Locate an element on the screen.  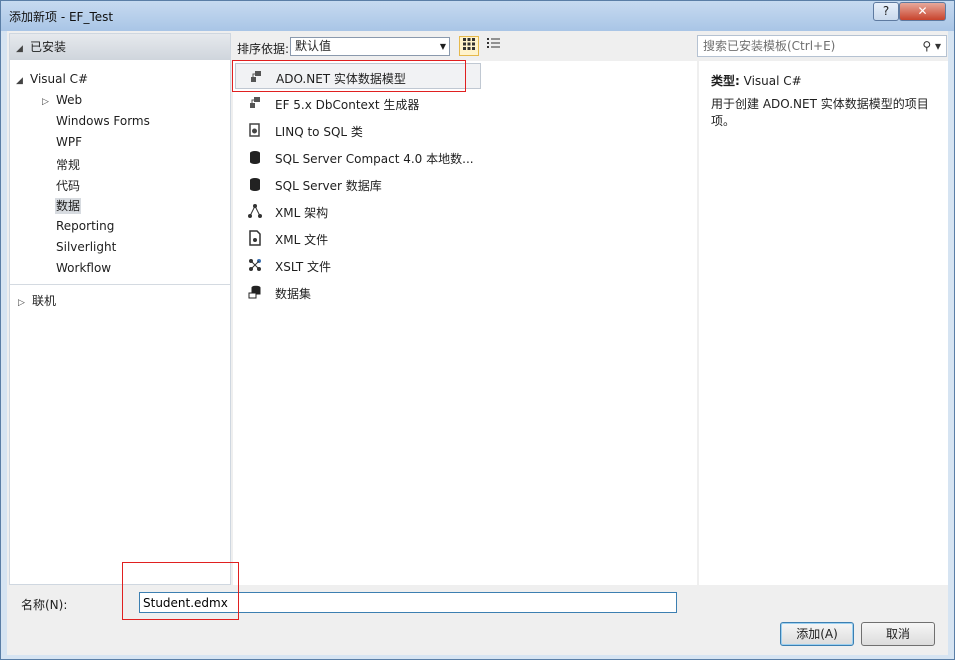
type-value: Visual C# is located at coordinates (772, 81).